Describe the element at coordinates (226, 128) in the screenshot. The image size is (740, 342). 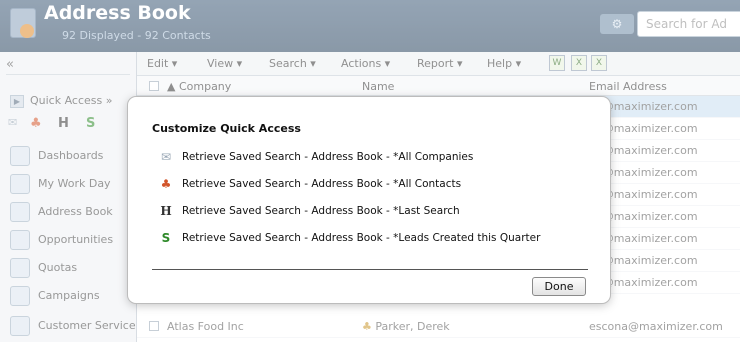
I see `dialog-title: Customize Quick Access` at that location.